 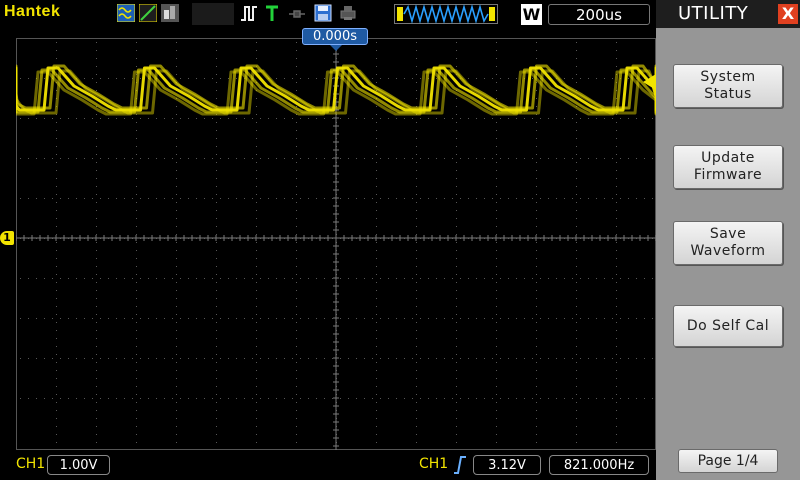 I want to click on trigger-position-readout: 0.000s, so click(x=335, y=39).